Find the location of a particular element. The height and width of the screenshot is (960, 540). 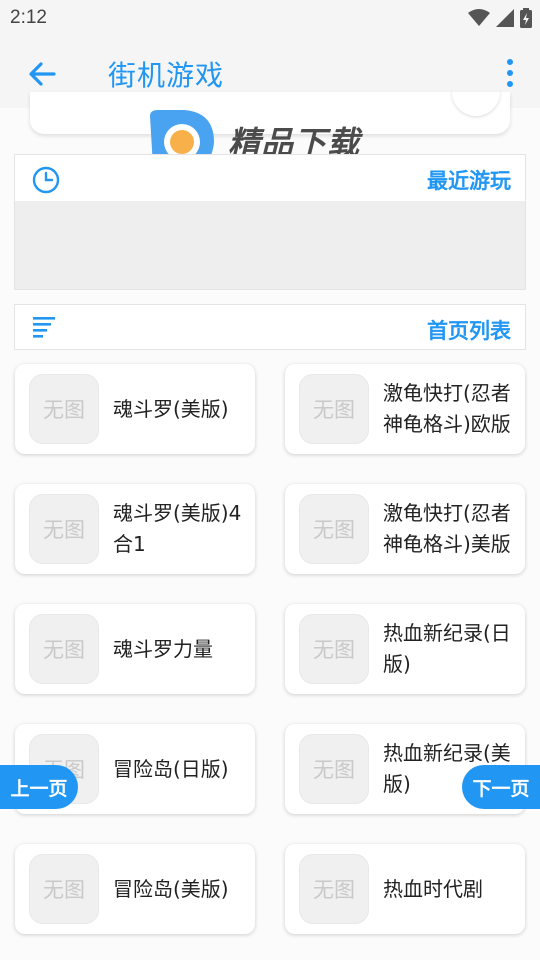

wifi-icon is located at coordinates (479, 17).